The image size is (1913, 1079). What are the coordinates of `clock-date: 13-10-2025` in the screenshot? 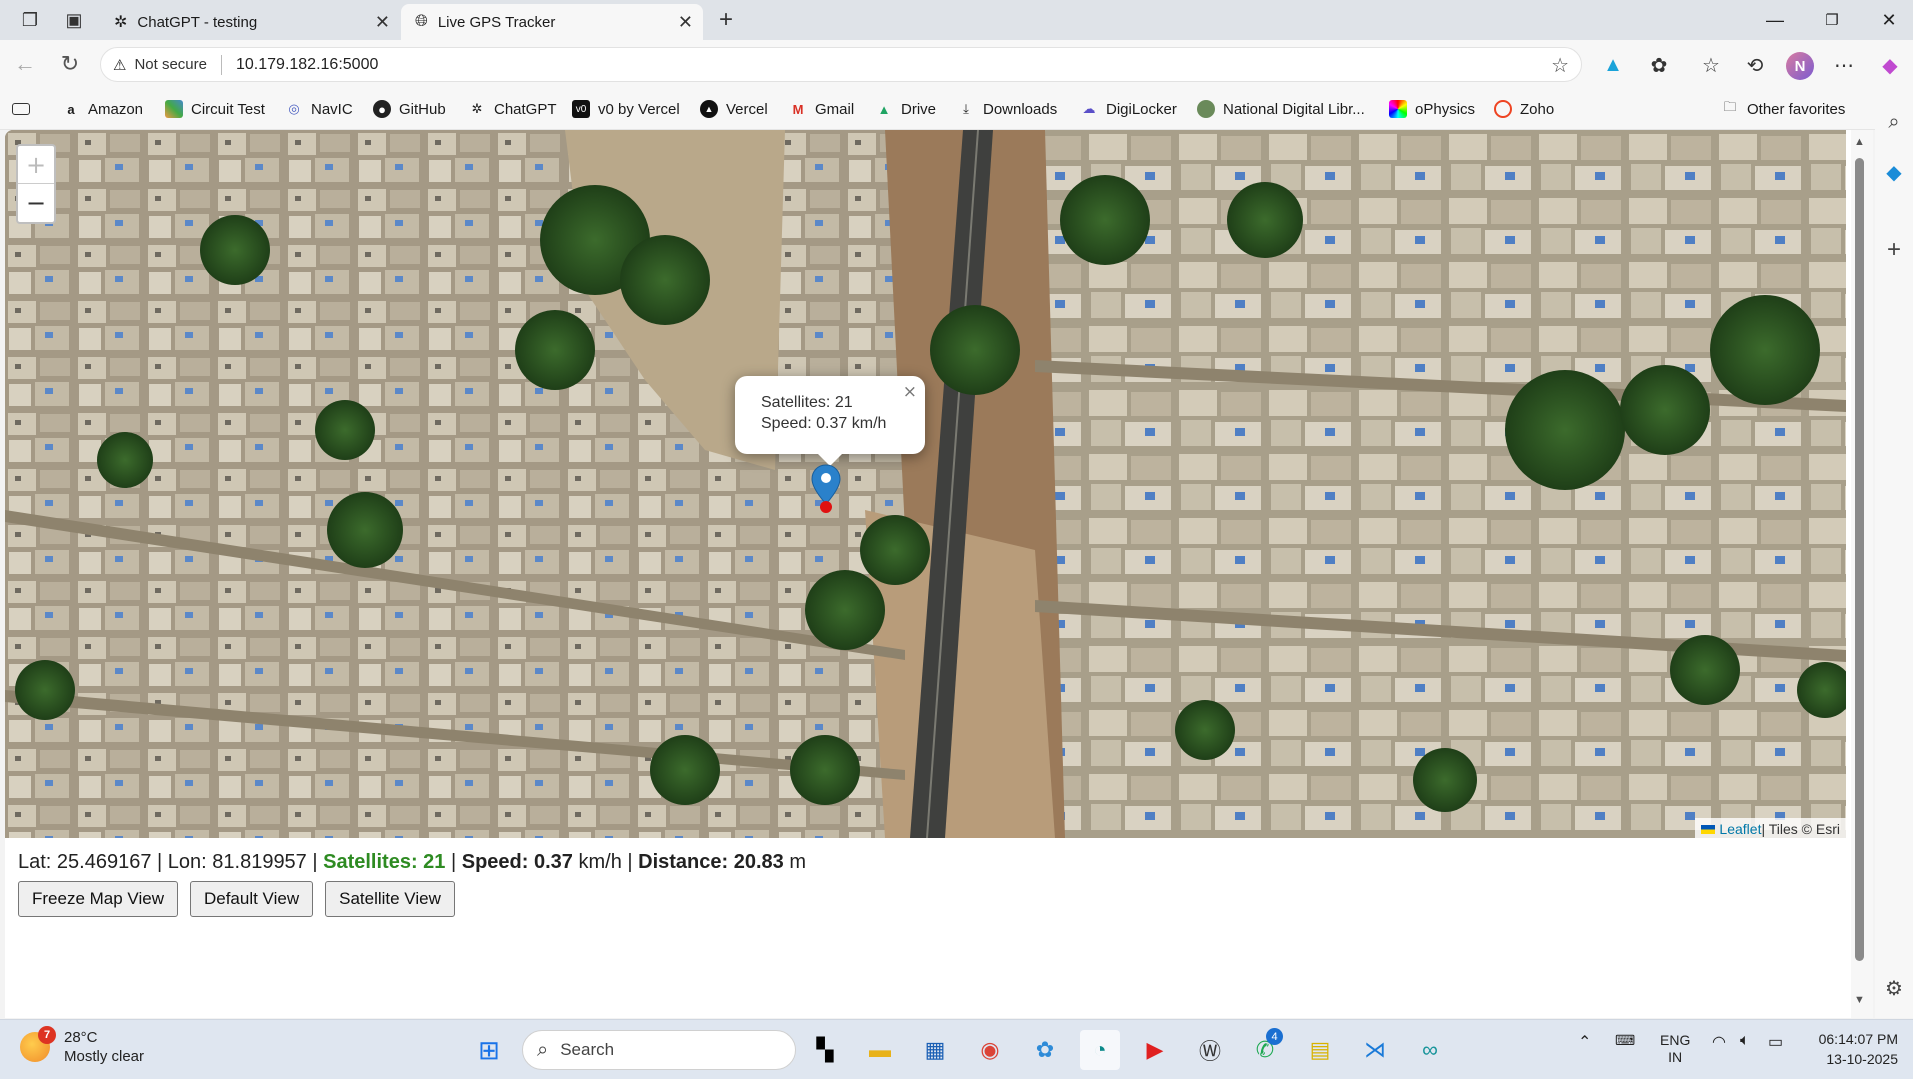 It's located at (1862, 1059).